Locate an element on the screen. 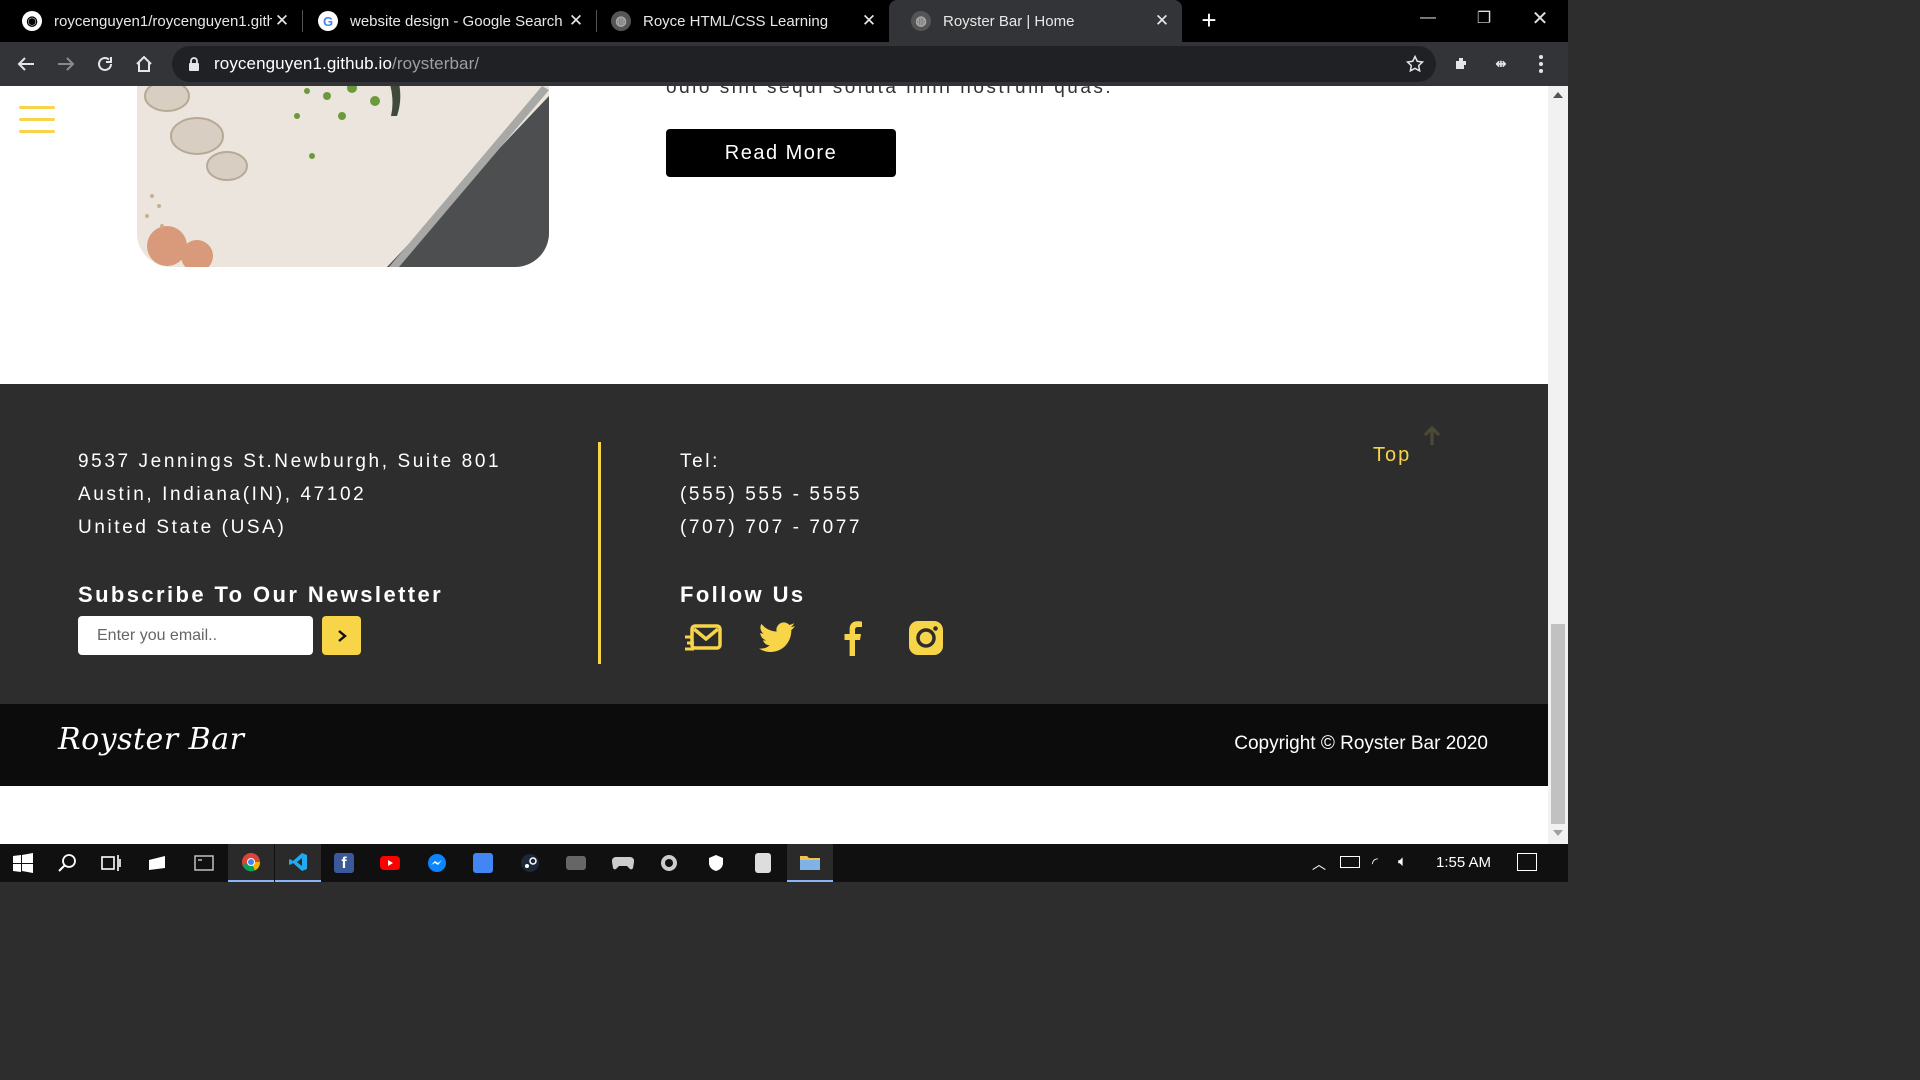  bookmark-star-icon is located at coordinates (1415, 64).